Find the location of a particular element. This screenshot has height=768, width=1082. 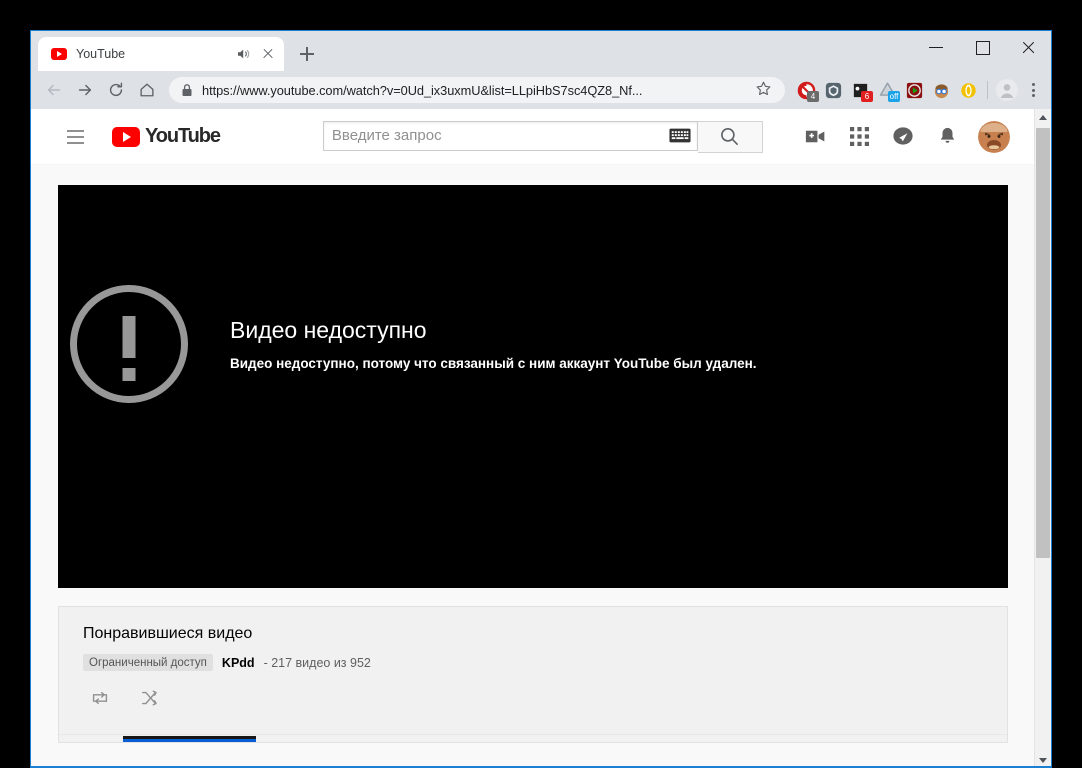

browser-tab-youtube: YouTube is located at coordinates (161, 54).